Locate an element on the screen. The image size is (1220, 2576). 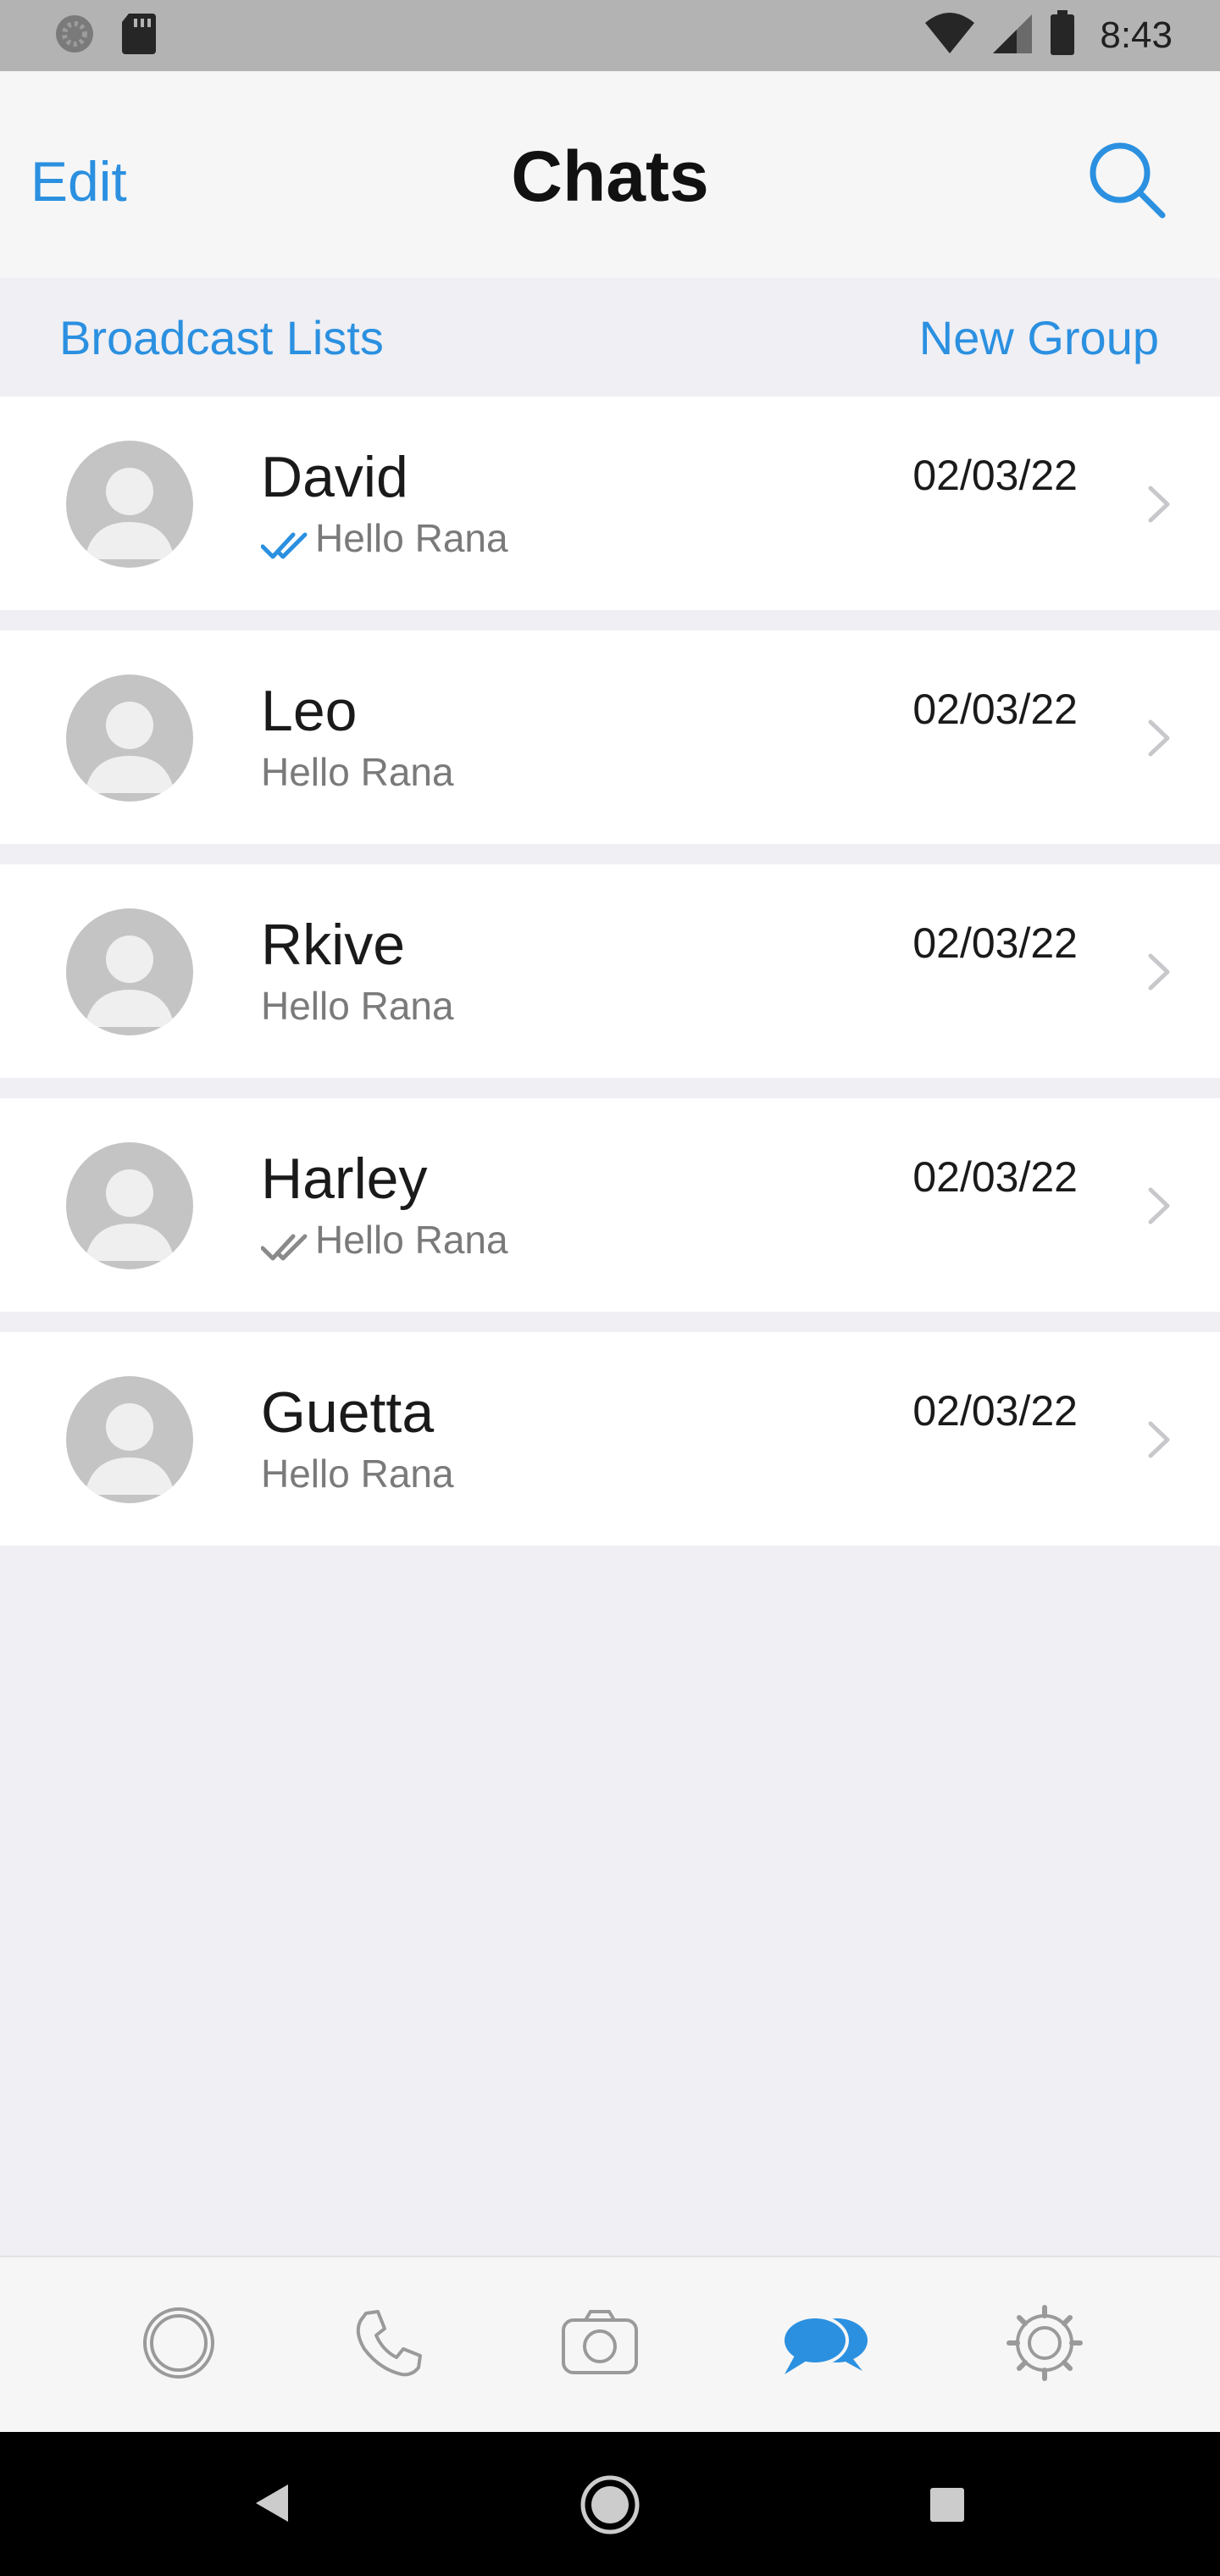
phone-icon is located at coordinates (389, 2343).